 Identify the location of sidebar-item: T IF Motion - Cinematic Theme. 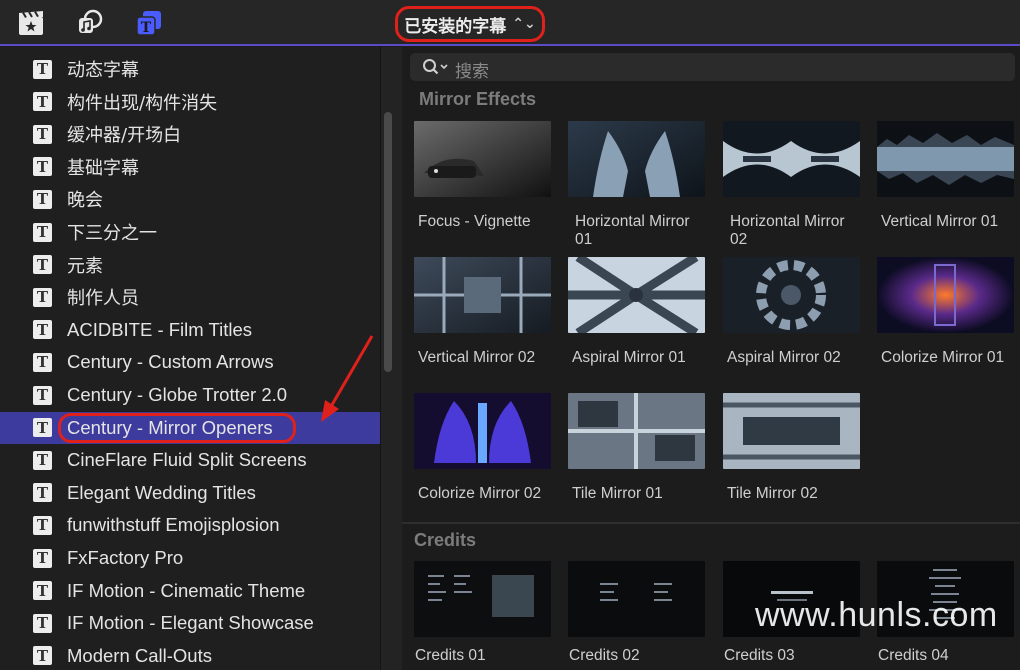
(190, 591).